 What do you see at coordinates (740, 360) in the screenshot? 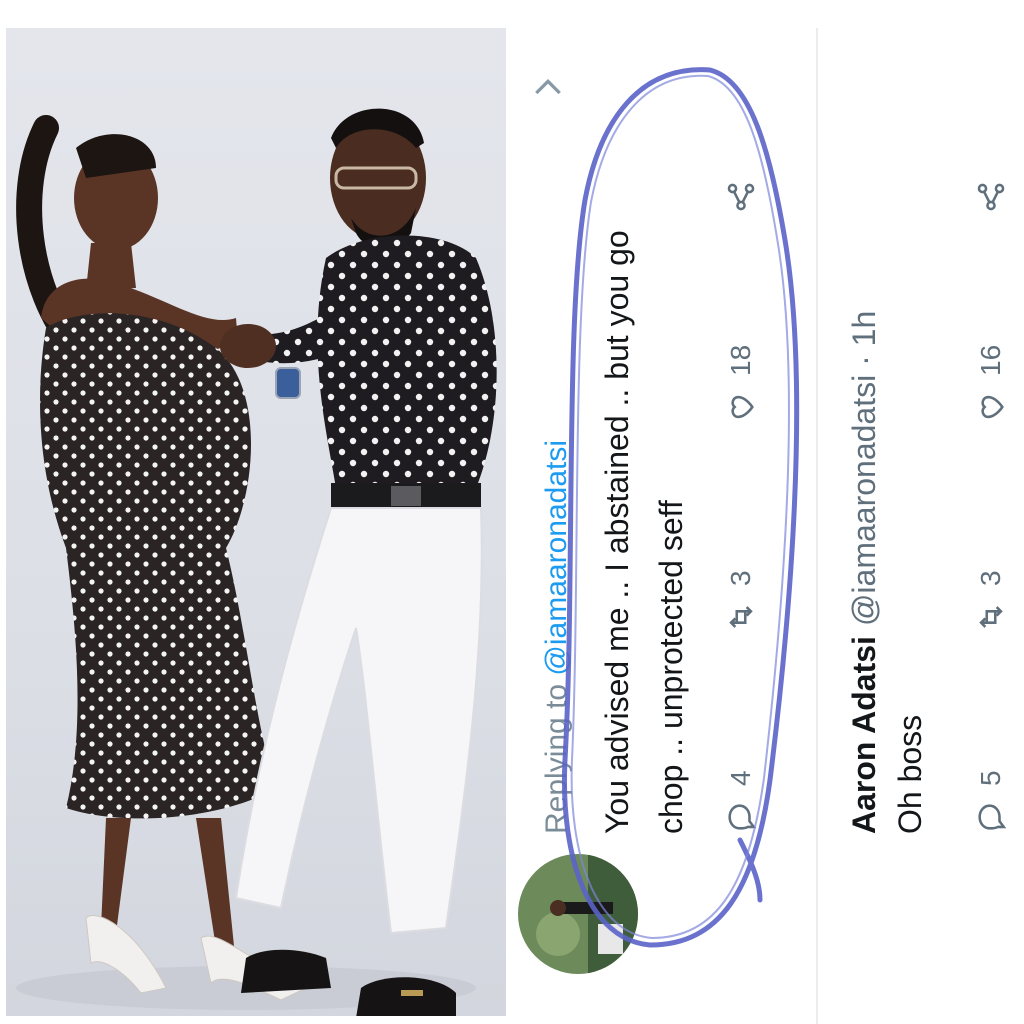
I see `like-count: 18` at bounding box center [740, 360].